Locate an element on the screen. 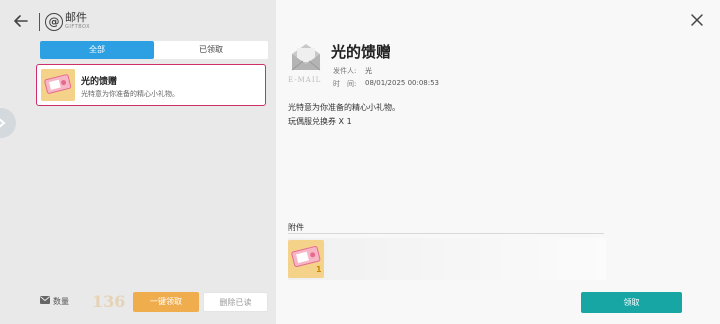 The width and height of the screenshot is (720, 324). mail-icon is located at coordinates (45, 300).